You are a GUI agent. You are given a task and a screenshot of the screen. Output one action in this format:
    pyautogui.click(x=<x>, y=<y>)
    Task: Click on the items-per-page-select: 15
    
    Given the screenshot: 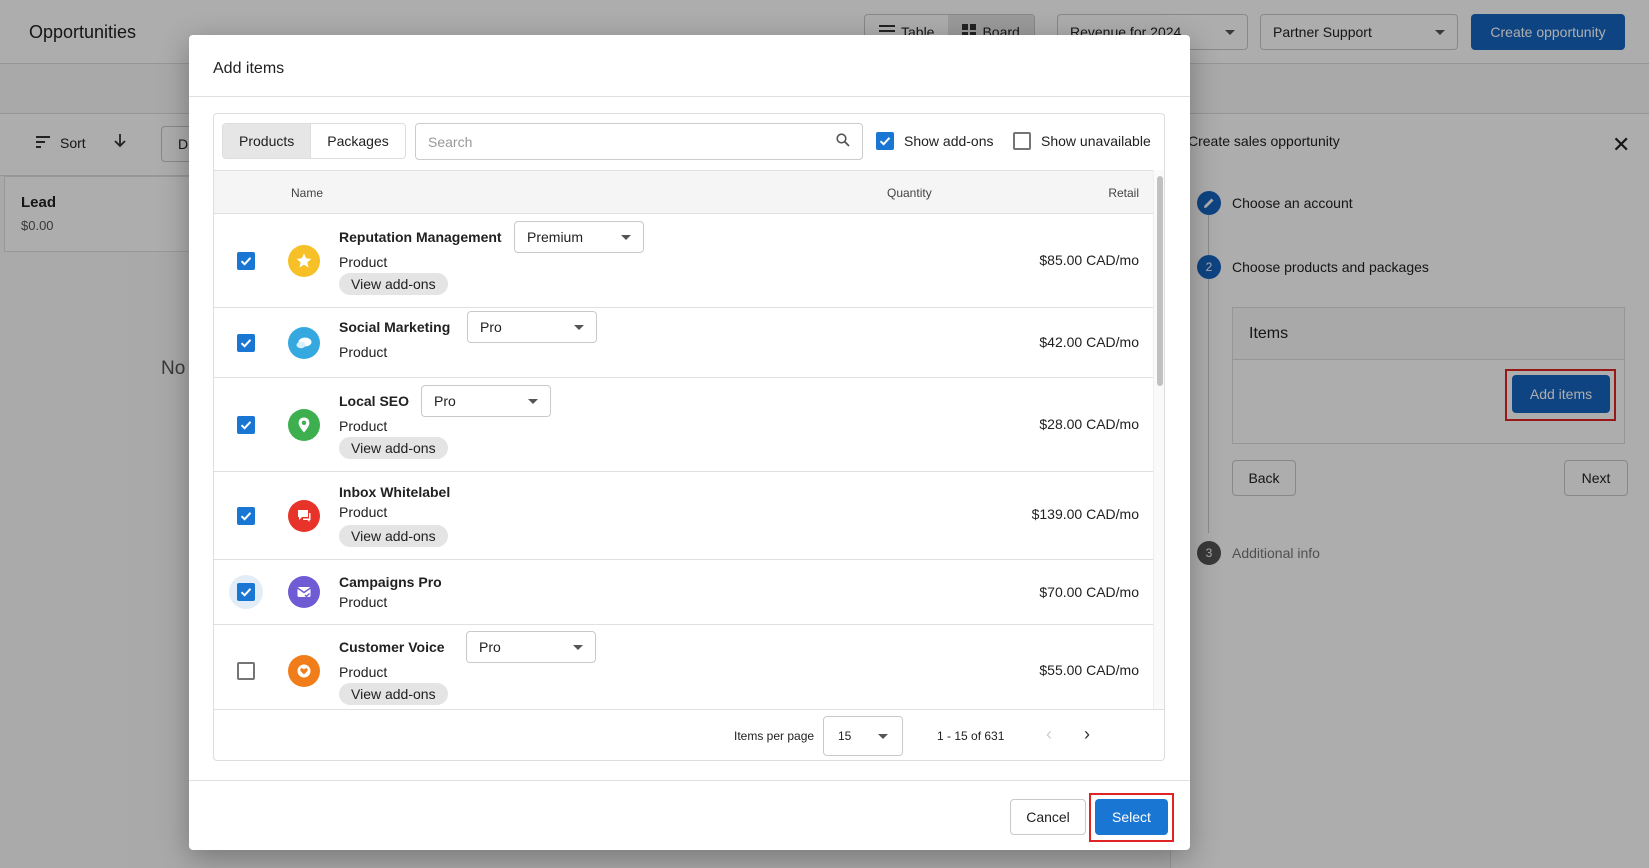 What is the action you would take?
    pyautogui.click(x=863, y=736)
    